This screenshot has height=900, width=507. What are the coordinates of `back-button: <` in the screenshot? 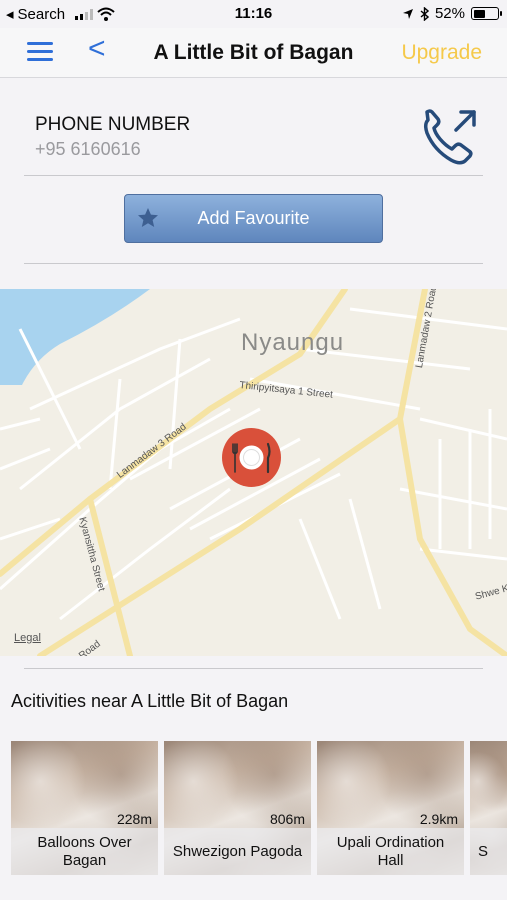 It's located at (97, 49).